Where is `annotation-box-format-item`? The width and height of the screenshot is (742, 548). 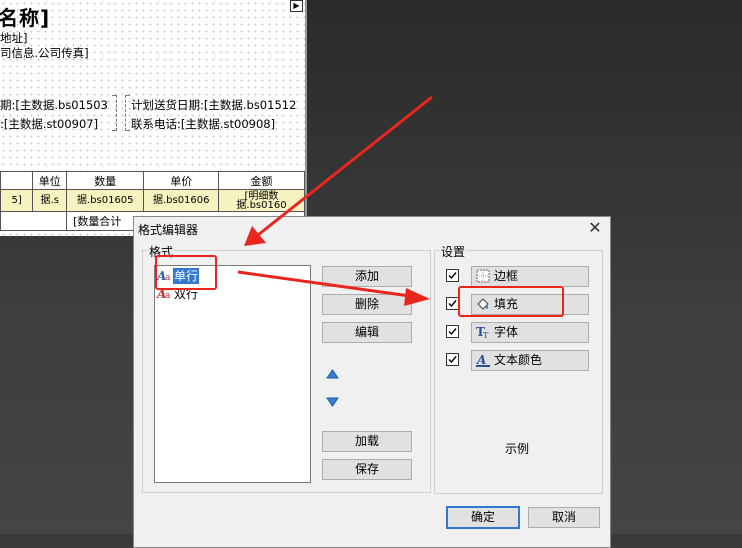 annotation-box-format-item is located at coordinates (186, 272).